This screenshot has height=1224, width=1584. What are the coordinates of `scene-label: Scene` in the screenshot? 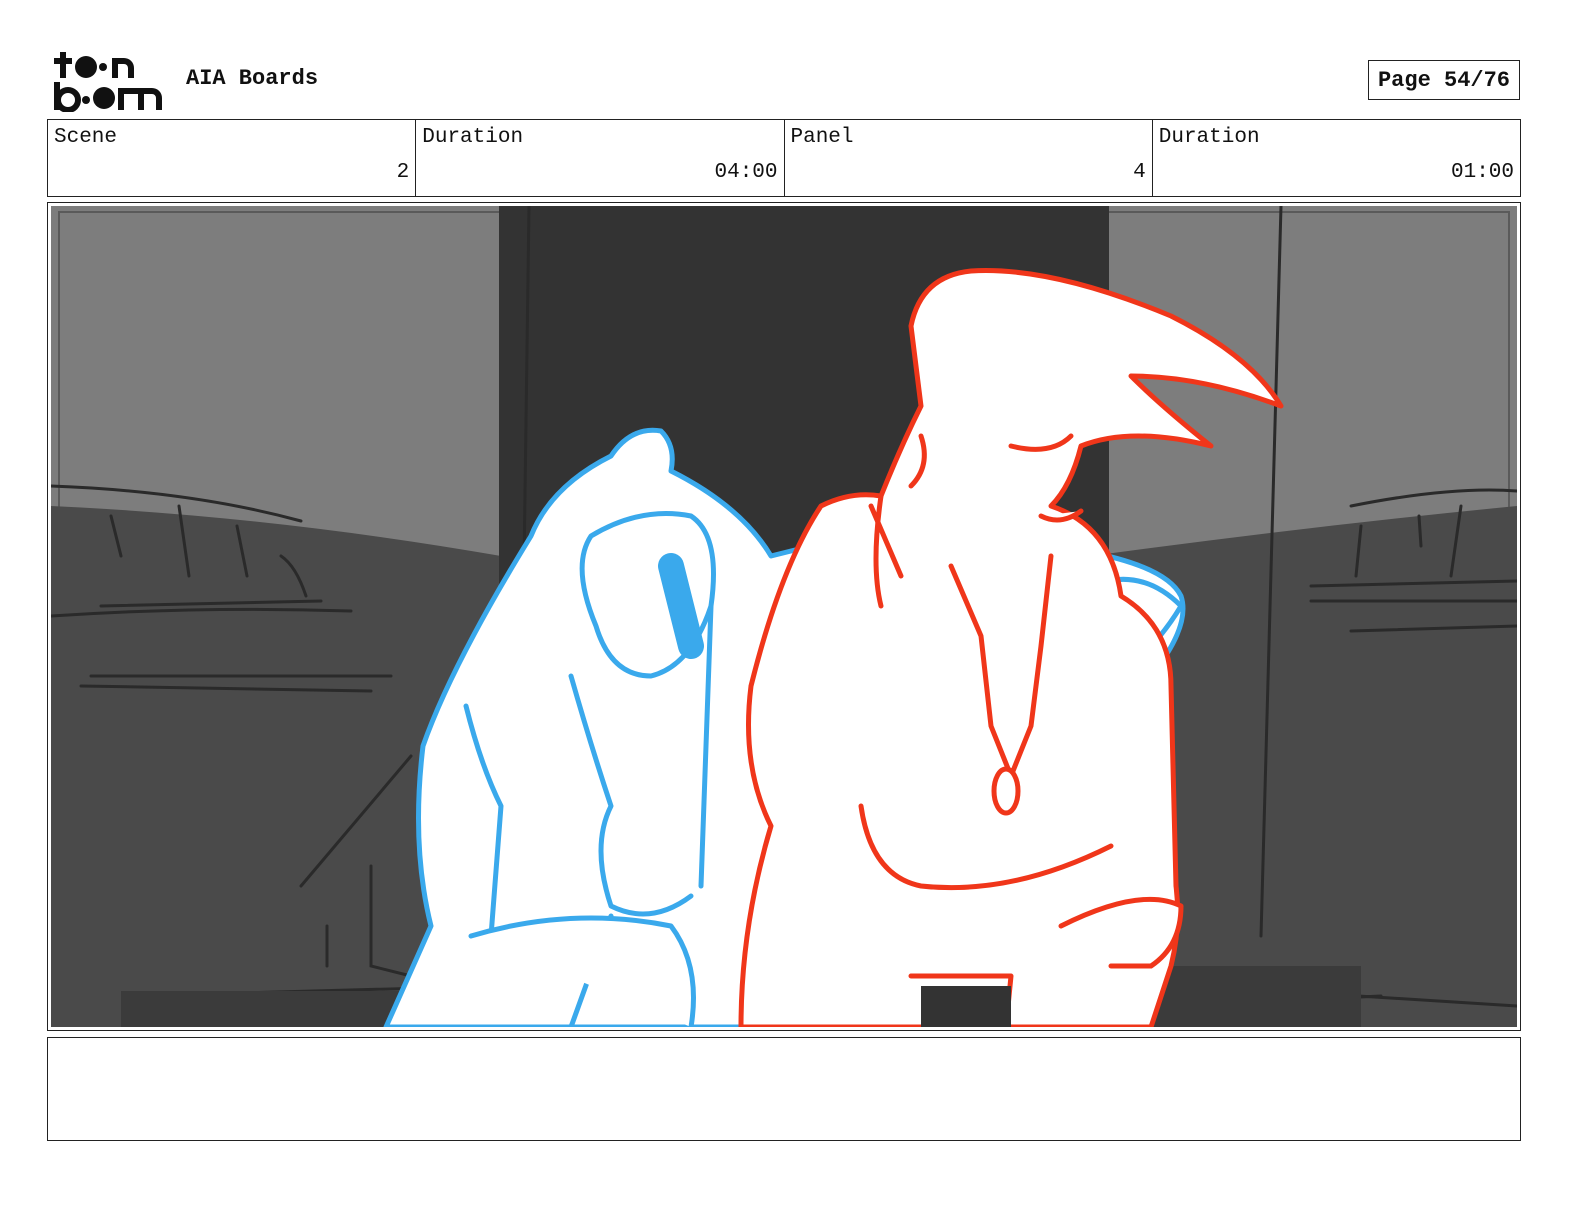 It's located at (86, 137).